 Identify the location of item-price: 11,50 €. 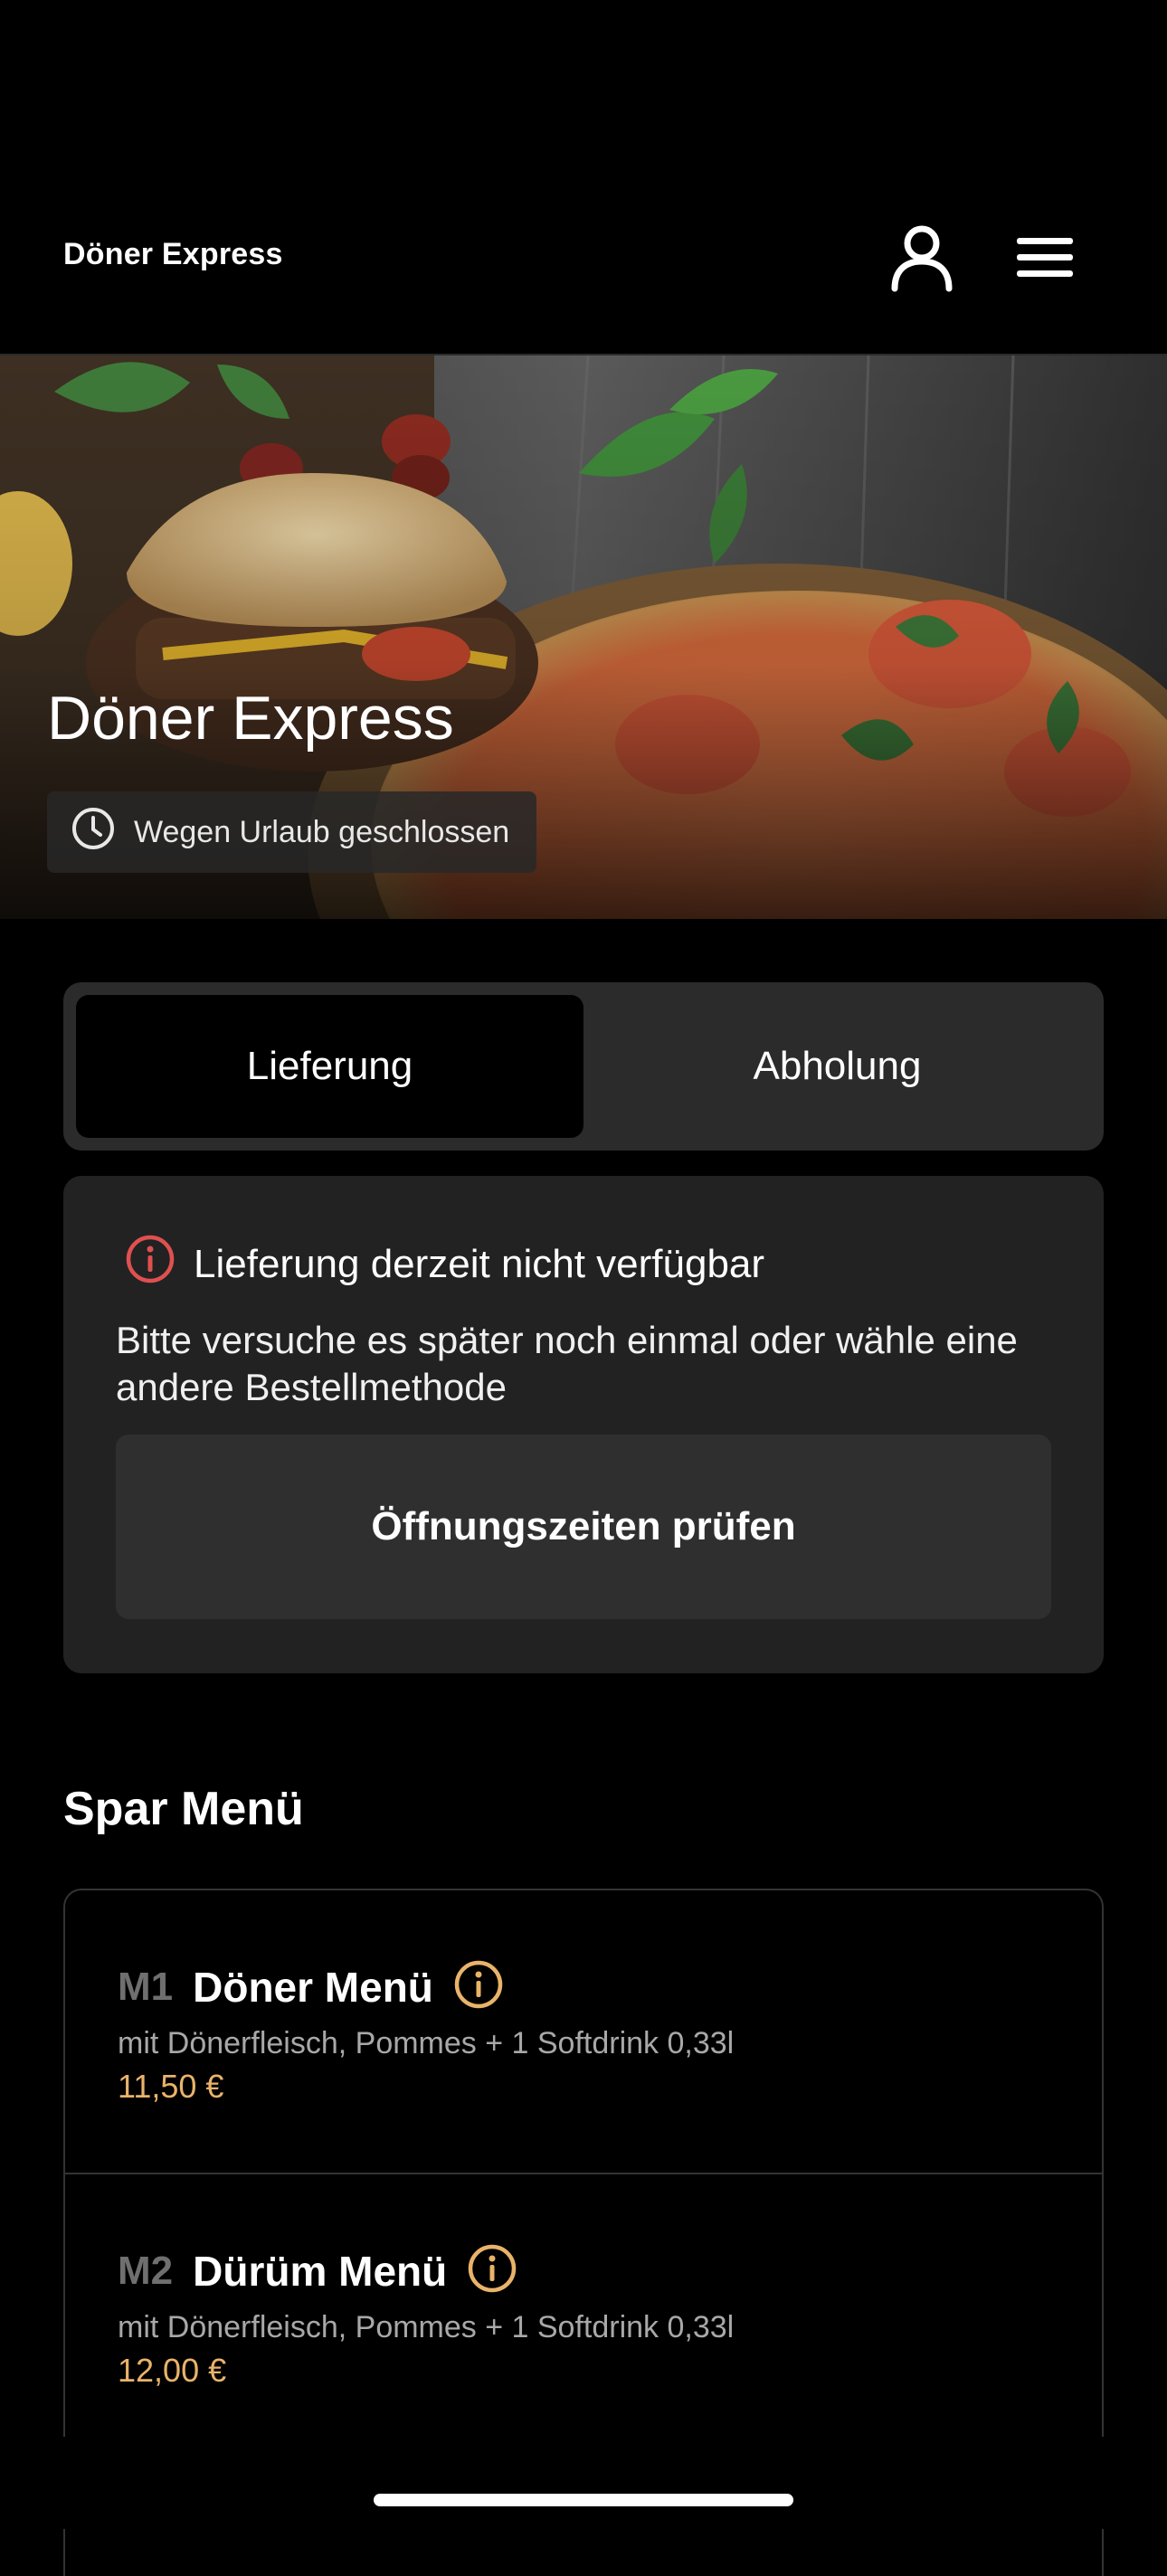
(171, 2087).